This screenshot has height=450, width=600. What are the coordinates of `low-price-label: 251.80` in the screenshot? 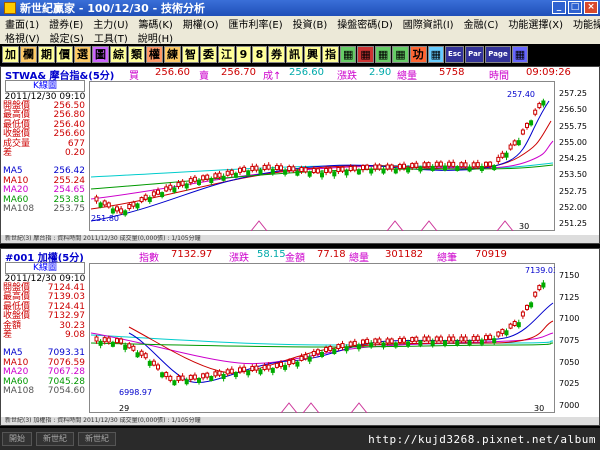 It's located at (105, 218).